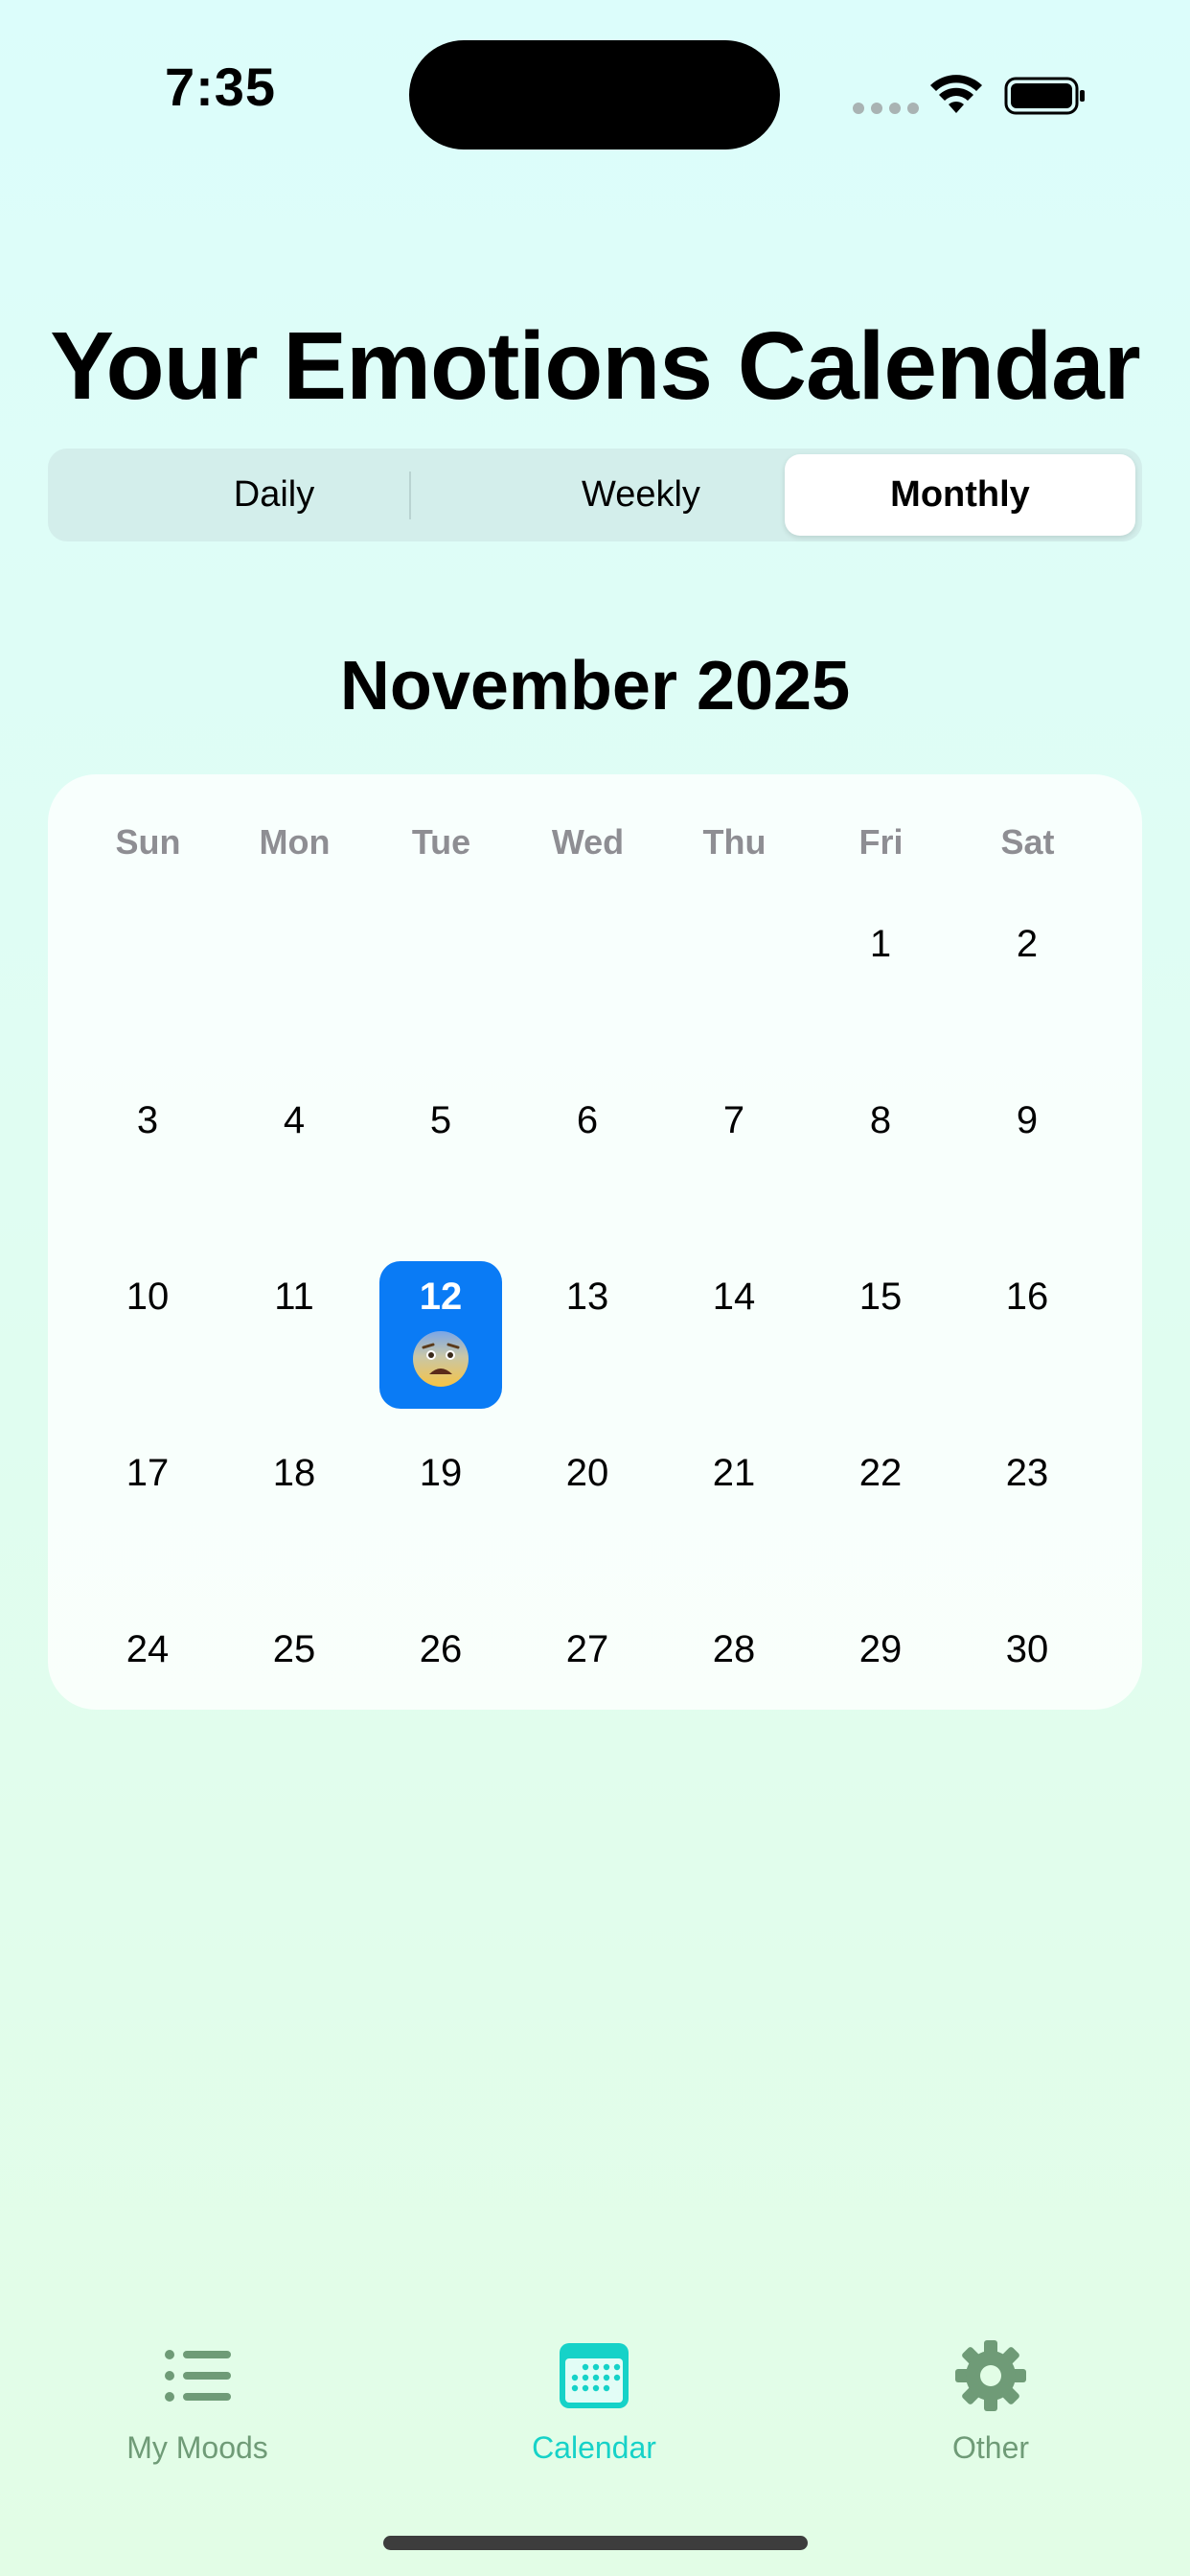 The height and width of the screenshot is (2576, 1190). What do you see at coordinates (734, 1511) in the screenshot?
I see `calendar-day-21: 21` at bounding box center [734, 1511].